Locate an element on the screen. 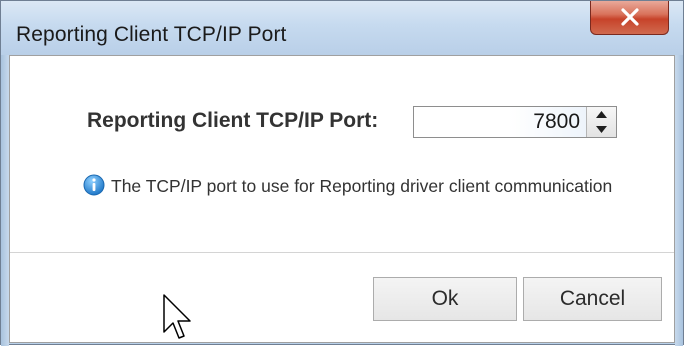 The width and height of the screenshot is (684, 346). window-frame-left is located at coordinates (5, 200).